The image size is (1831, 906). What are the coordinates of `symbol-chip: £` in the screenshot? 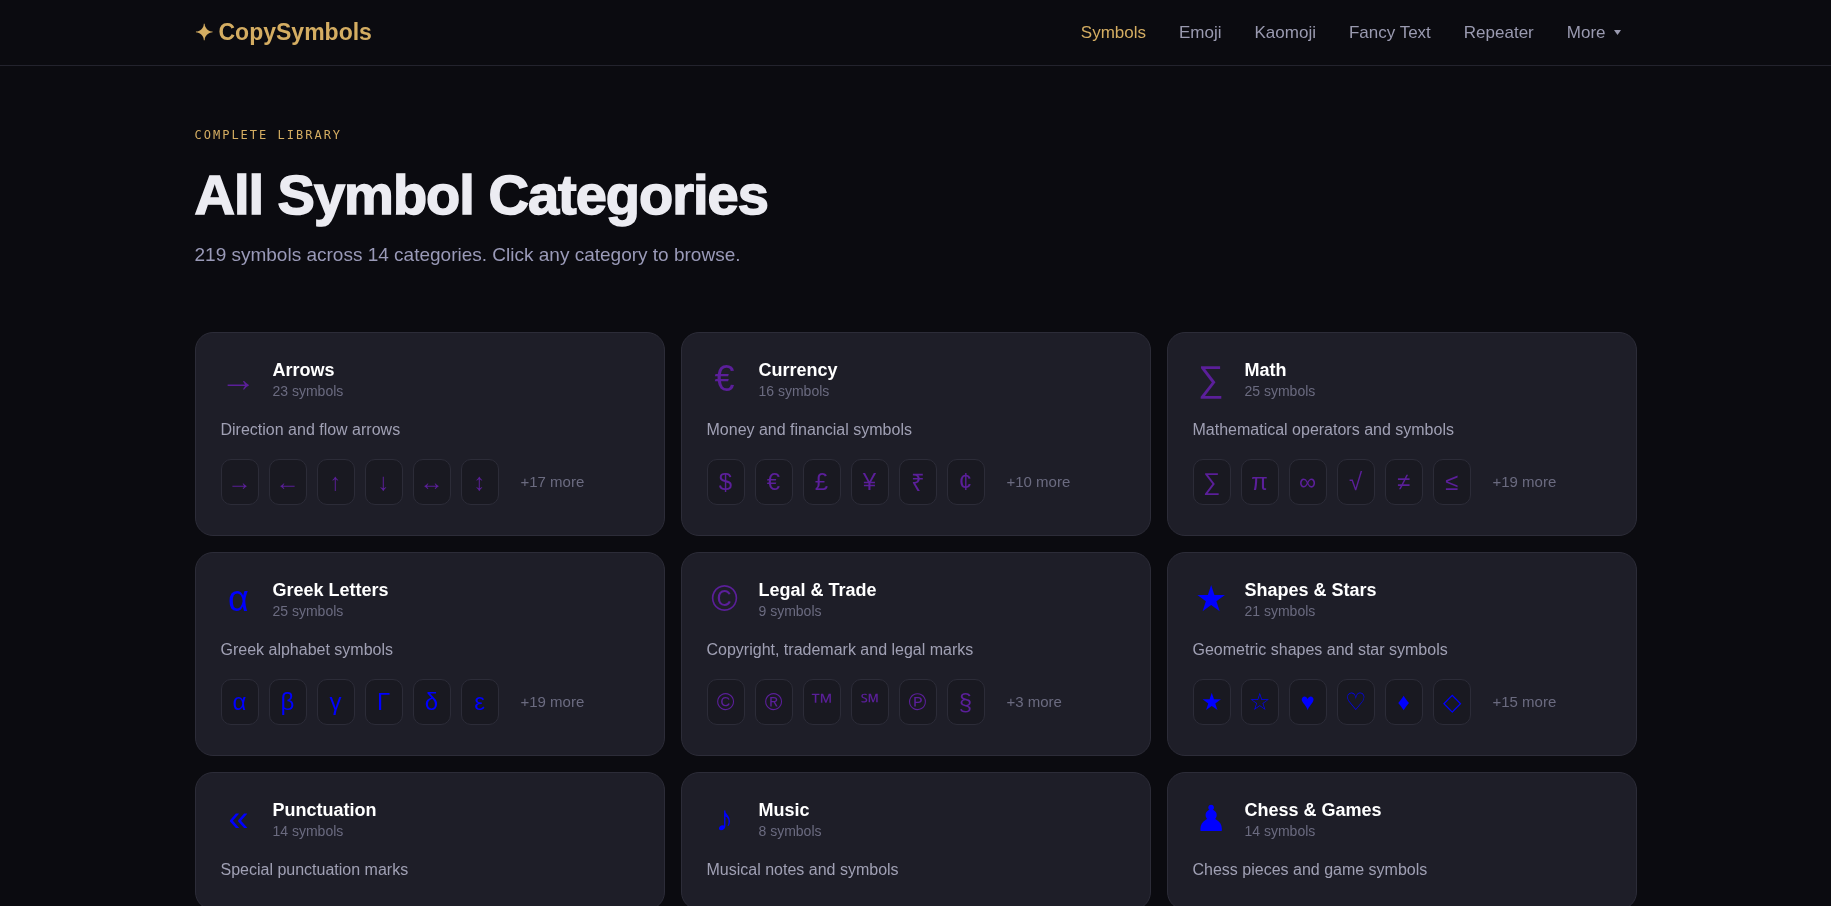 It's located at (821, 481).